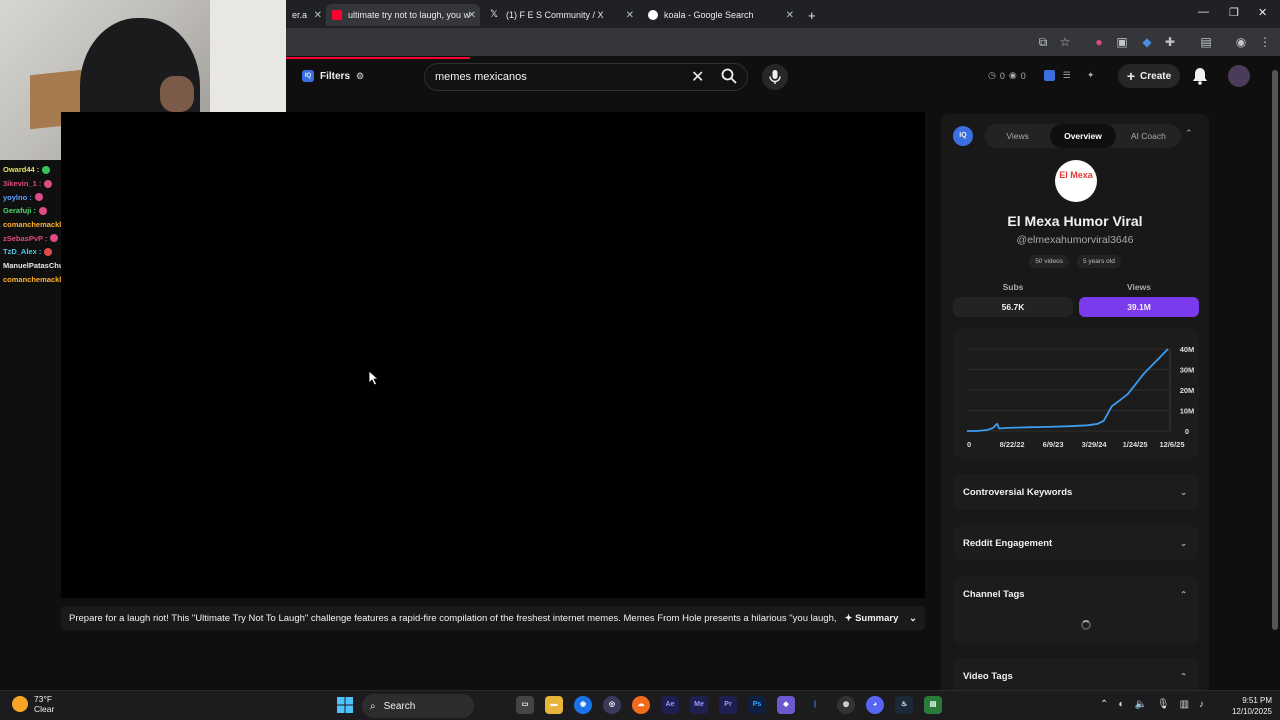  I want to click on page-scrollbar, so click(1275, 375).